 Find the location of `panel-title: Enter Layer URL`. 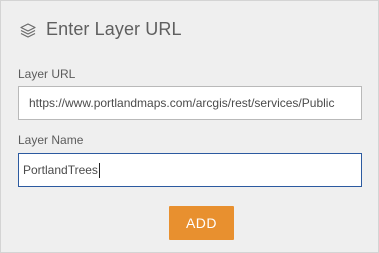

panel-title: Enter Layer URL is located at coordinates (114, 29).